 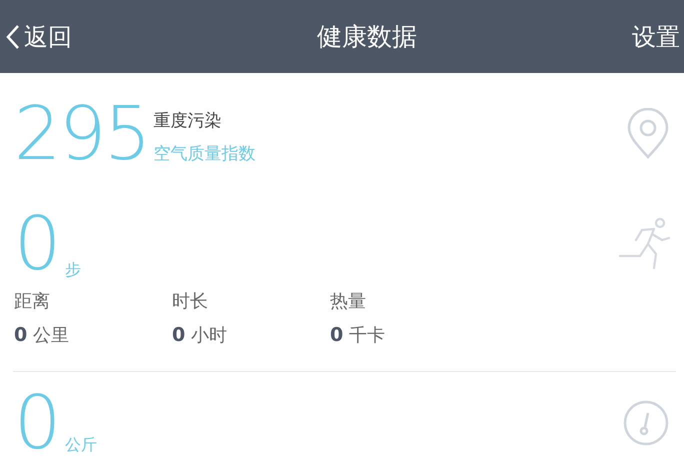 I want to click on back-icon, so click(x=13, y=37).